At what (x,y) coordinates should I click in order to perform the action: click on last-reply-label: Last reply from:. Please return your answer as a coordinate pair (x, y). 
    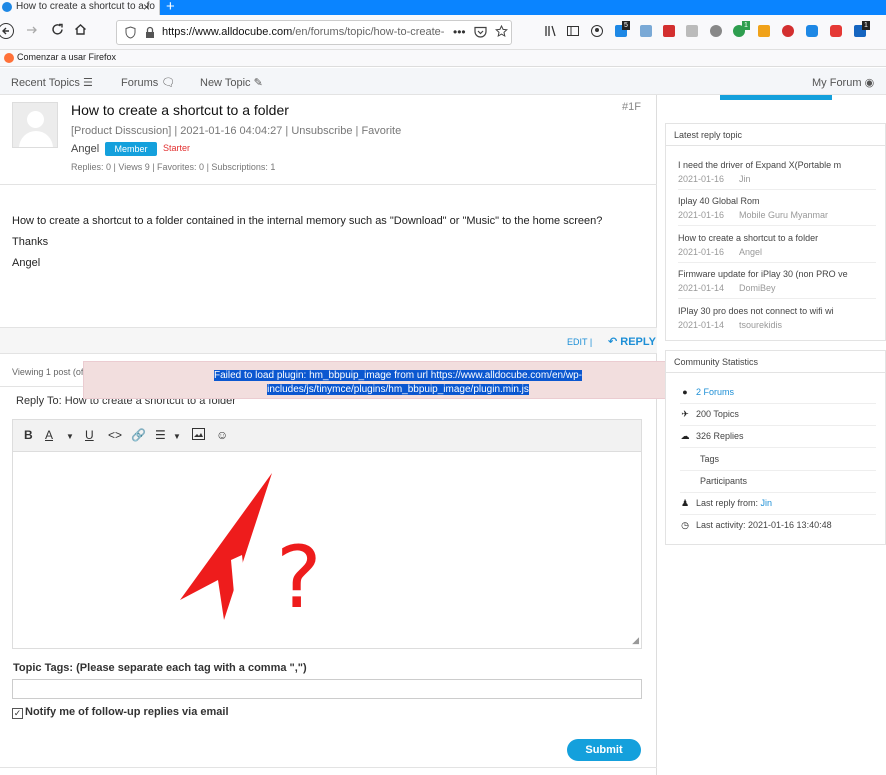
    Looking at the image, I should click on (727, 503).